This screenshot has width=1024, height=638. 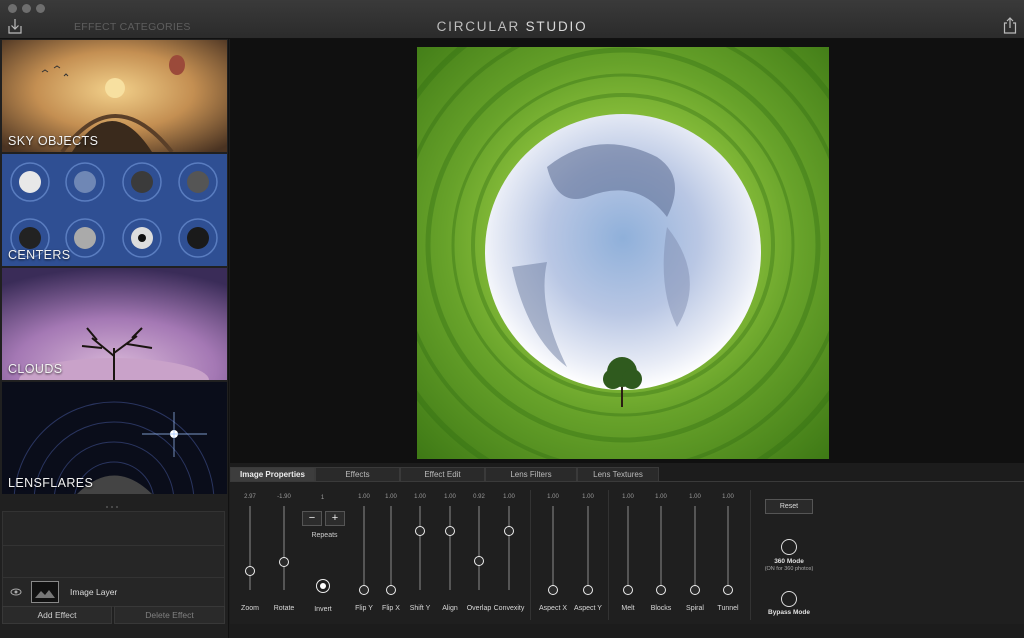 I want to click on app-title: CIRCULAR STUDIO, so click(x=512, y=26).